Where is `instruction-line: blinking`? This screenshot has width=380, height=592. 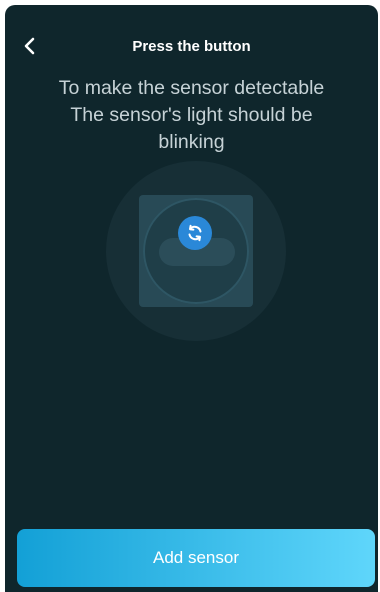
instruction-line: blinking is located at coordinates (191, 142).